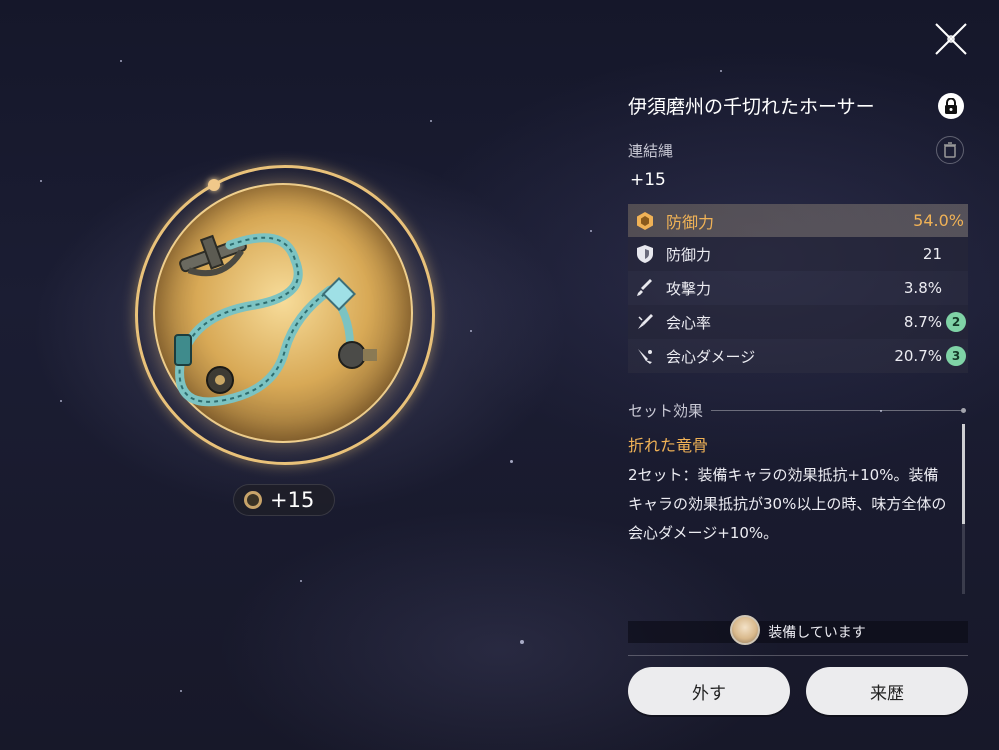 This screenshot has width=999, height=750. What do you see at coordinates (645, 221) in the screenshot?
I see `defense-hex-icon` at bounding box center [645, 221].